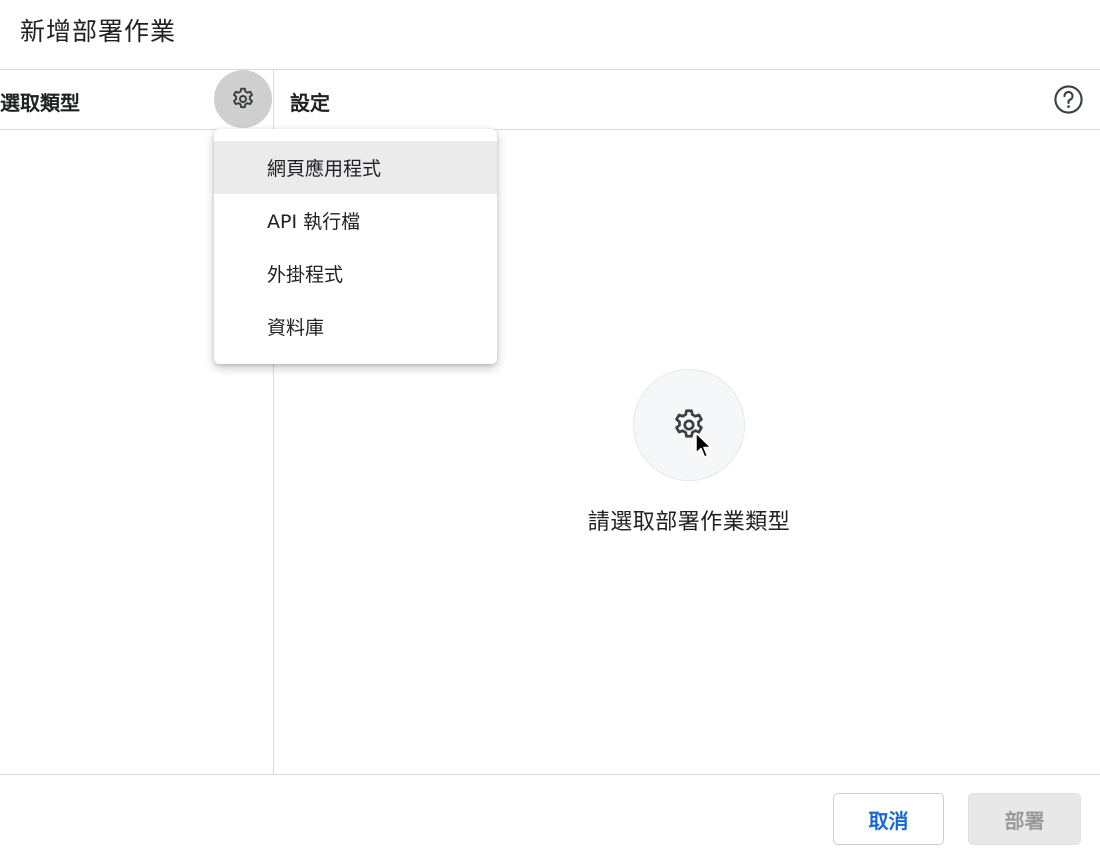  I want to click on empty-state-message: 請選取部署作業類型, so click(689, 522).